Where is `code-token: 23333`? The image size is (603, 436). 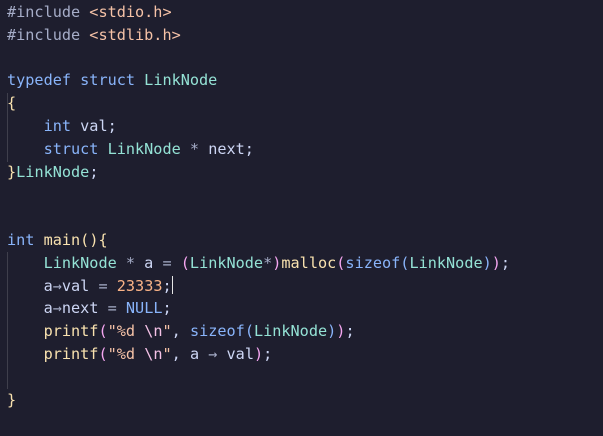
code-token: 23333 is located at coordinates (139, 285).